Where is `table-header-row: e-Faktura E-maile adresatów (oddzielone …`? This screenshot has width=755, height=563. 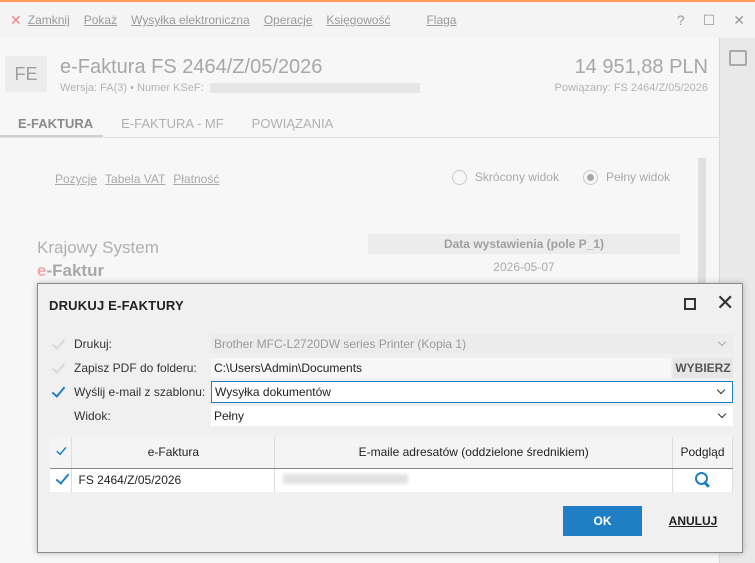 table-header-row: e-Faktura E-maile adresatów (oddzielone … is located at coordinates (392, 453).